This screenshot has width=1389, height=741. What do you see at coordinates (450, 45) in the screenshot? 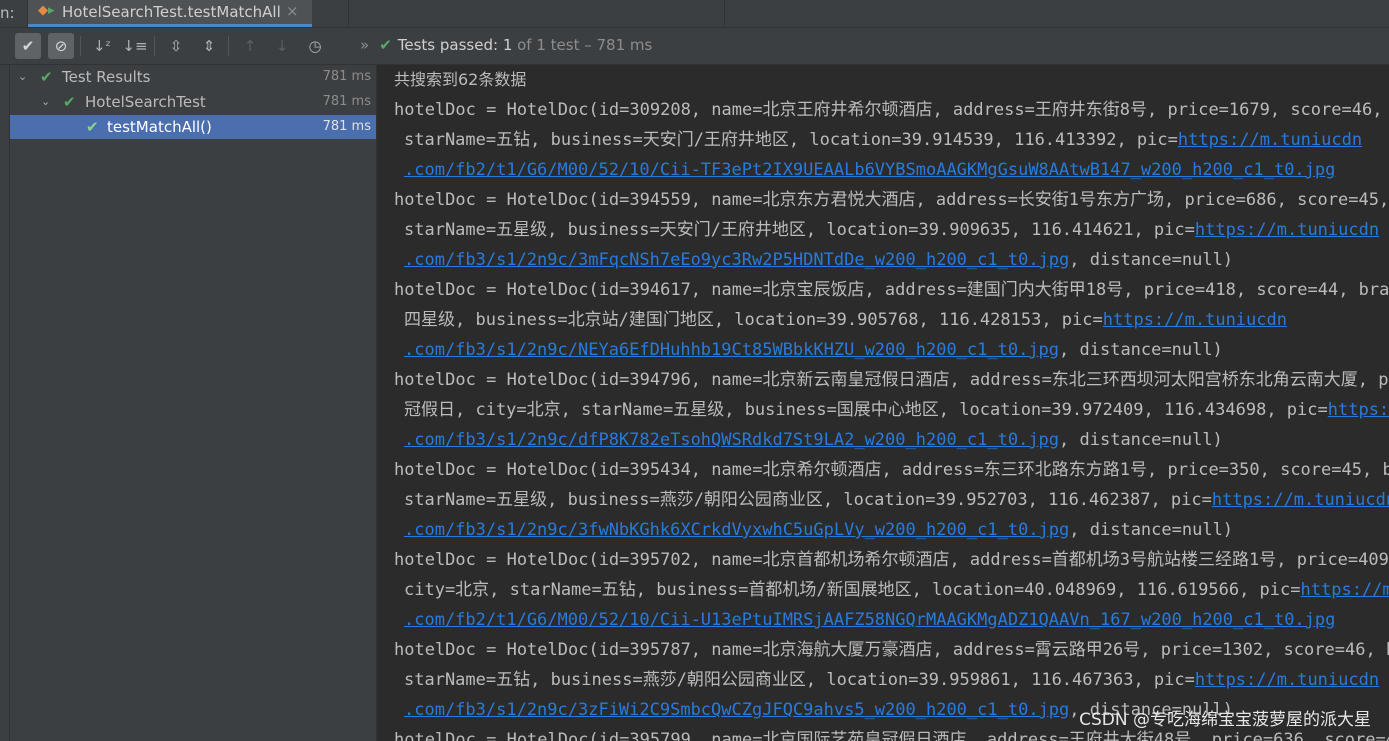
I see `status-prefix: Tests passed:` at bounding box center [450, 45].